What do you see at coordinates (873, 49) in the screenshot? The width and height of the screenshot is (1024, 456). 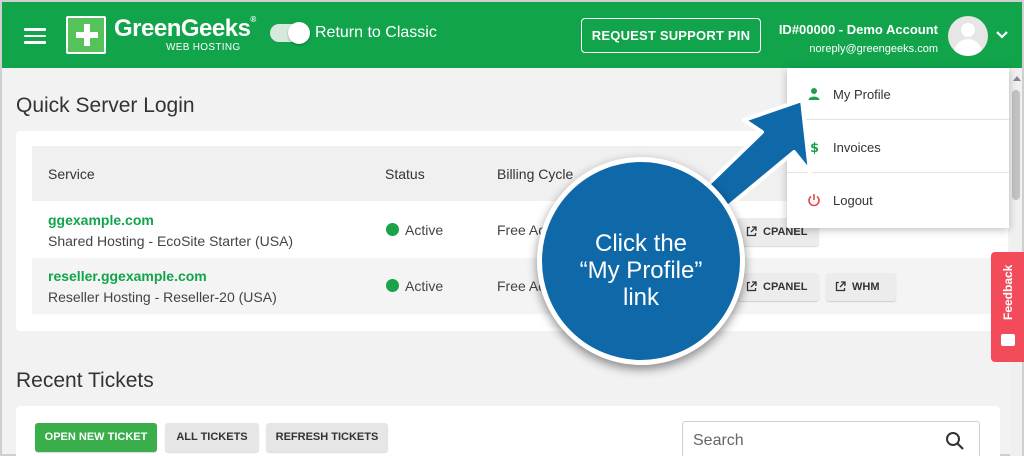 I see `account-email: noreply@greengeeks.com` at bounding box center [873, 49].